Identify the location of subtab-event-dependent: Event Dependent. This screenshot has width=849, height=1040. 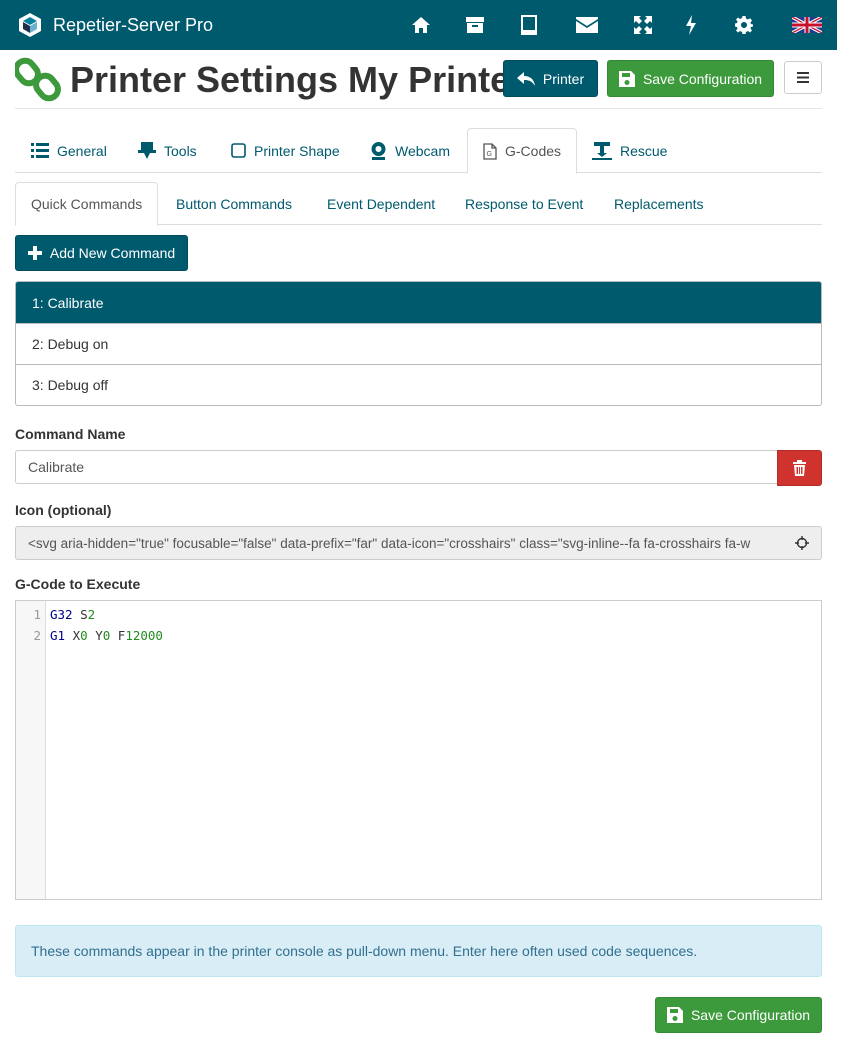
(381, 203).